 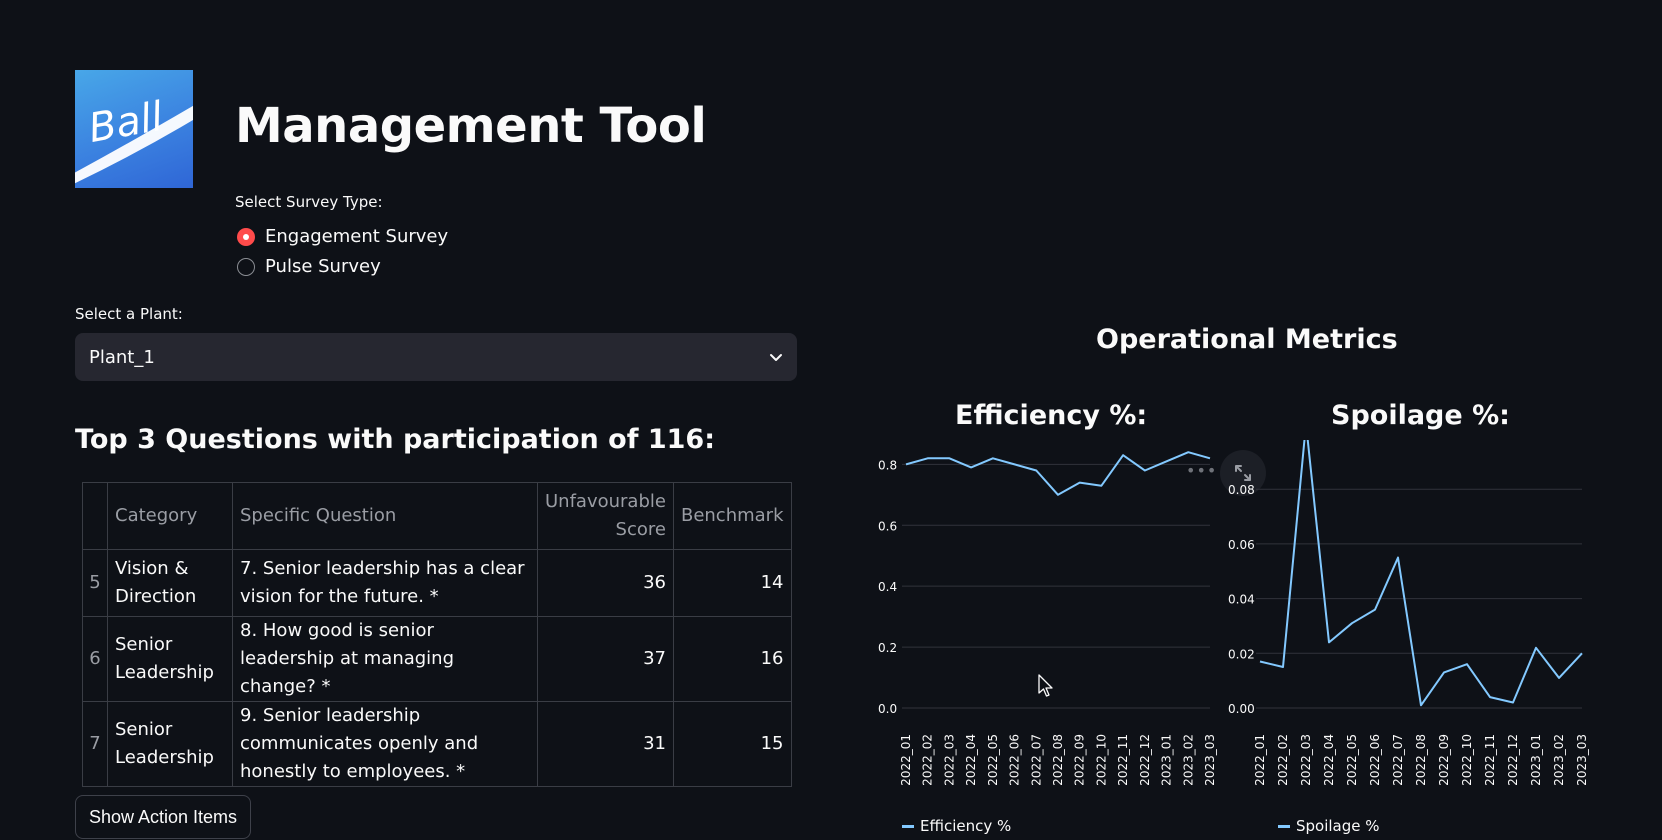 I want to click on cell-score: 31, so click(x=605, y=744).